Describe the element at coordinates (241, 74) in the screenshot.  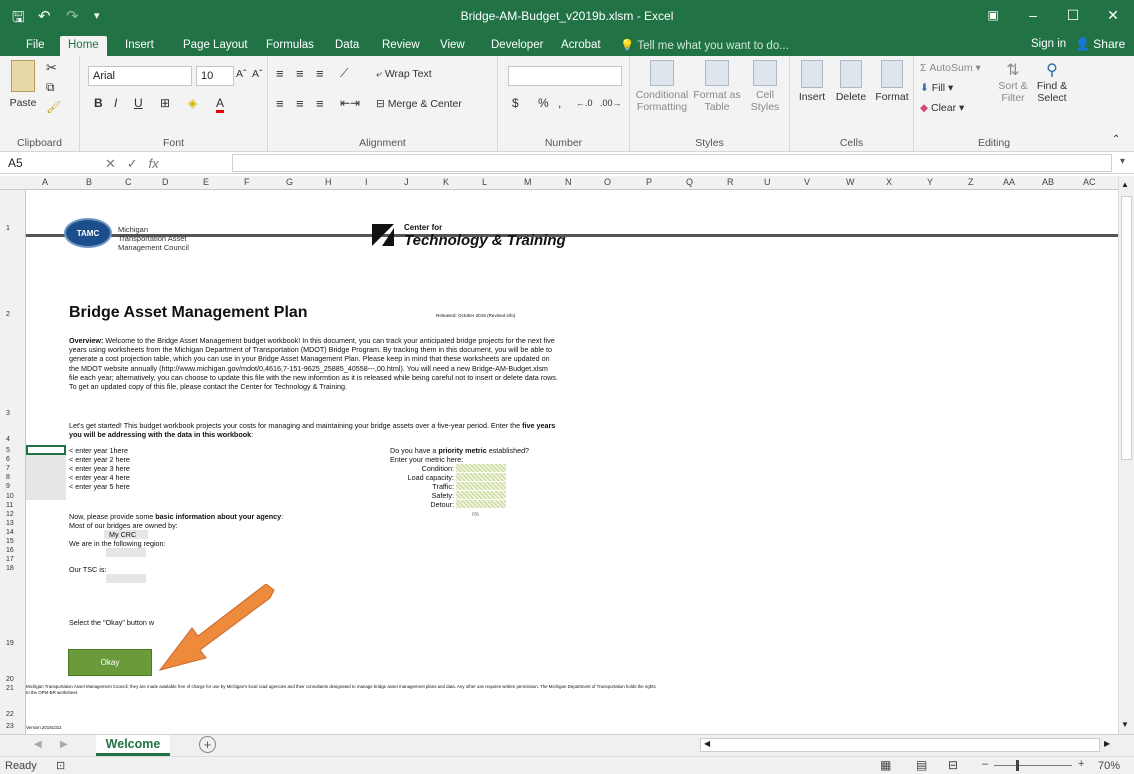
I see `grow-font-icon: Aˆ` at that location.